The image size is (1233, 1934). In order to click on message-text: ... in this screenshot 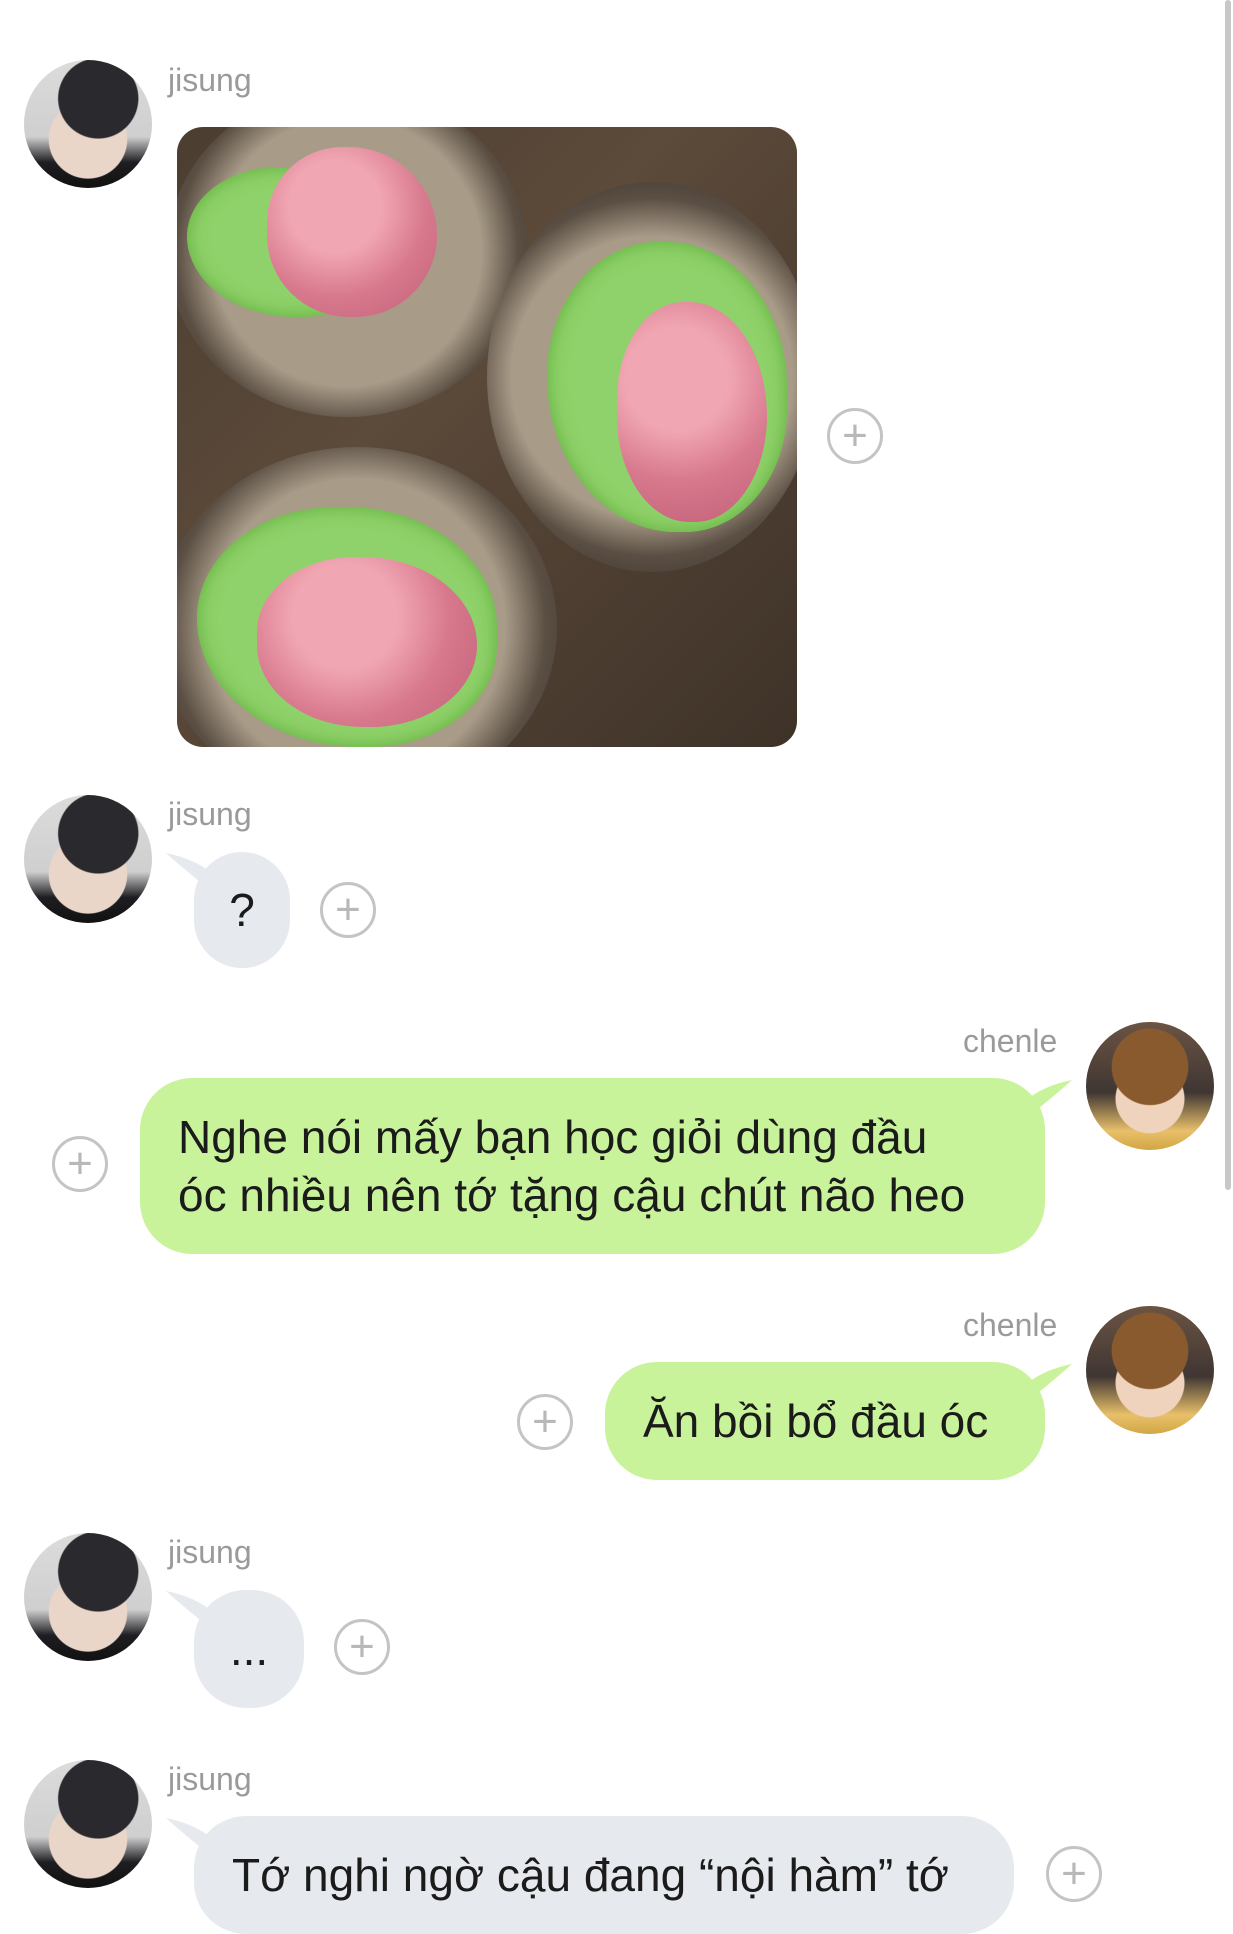, I will do `click(249, 1649)`.